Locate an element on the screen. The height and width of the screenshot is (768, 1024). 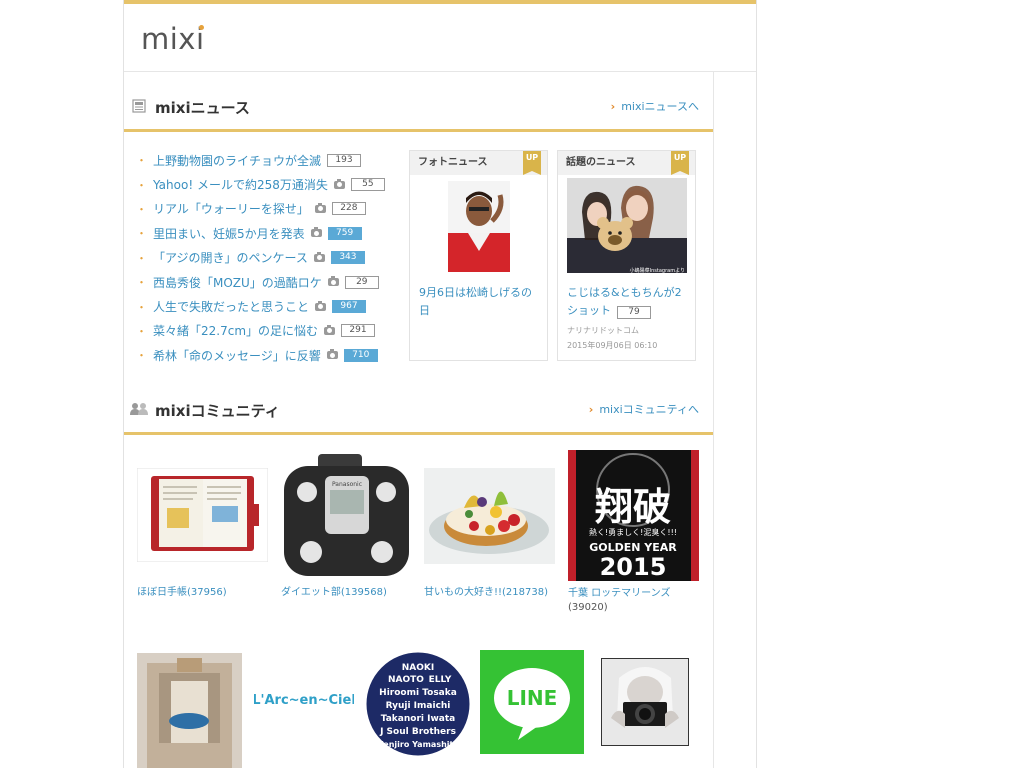
topic-news-header-label: 話題のニュース is located at coordinates (601, 162).